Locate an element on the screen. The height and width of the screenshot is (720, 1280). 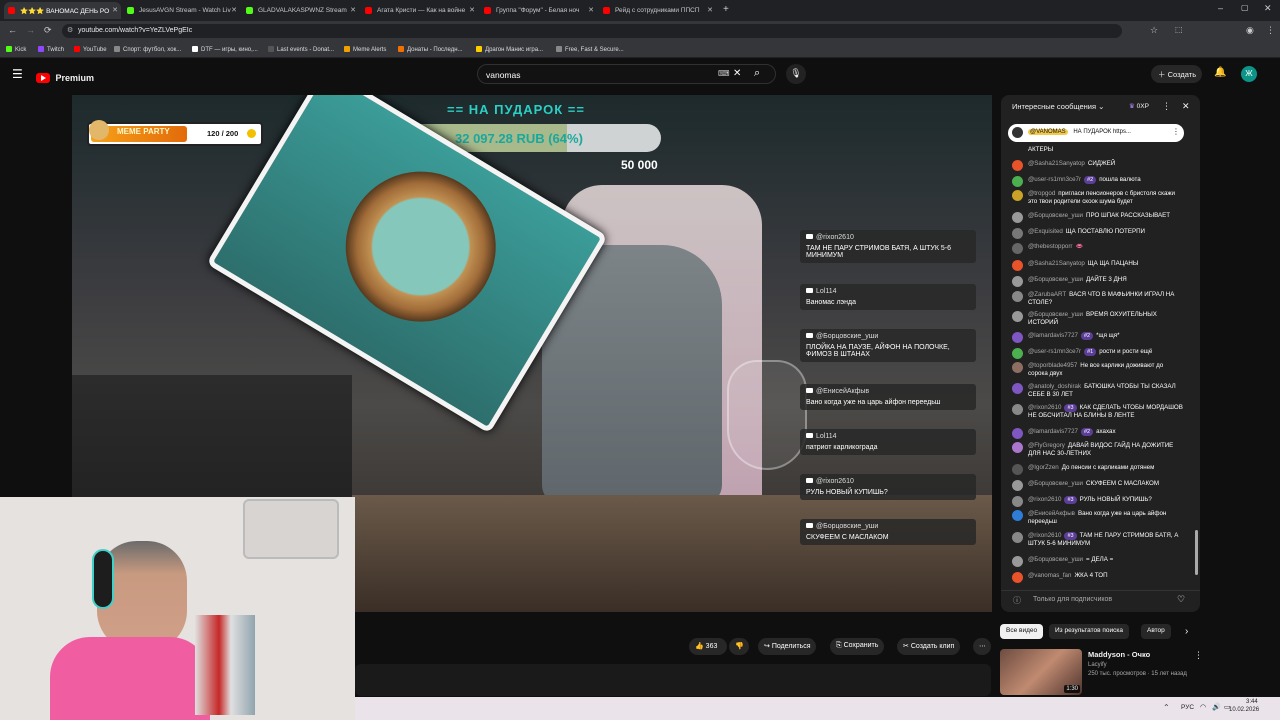
chat-username: @user-rs1mn3ce7r is located at coordinates (1055, 351).